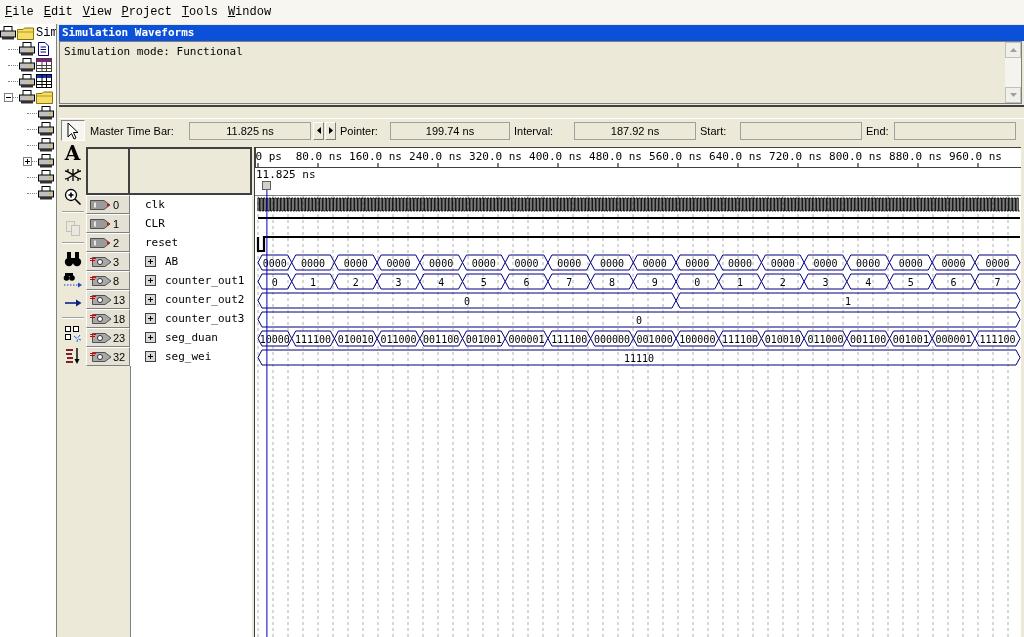 This screenshot has width=1024, height=637. I want to click on right-arrow-icon, so click(330, 130).